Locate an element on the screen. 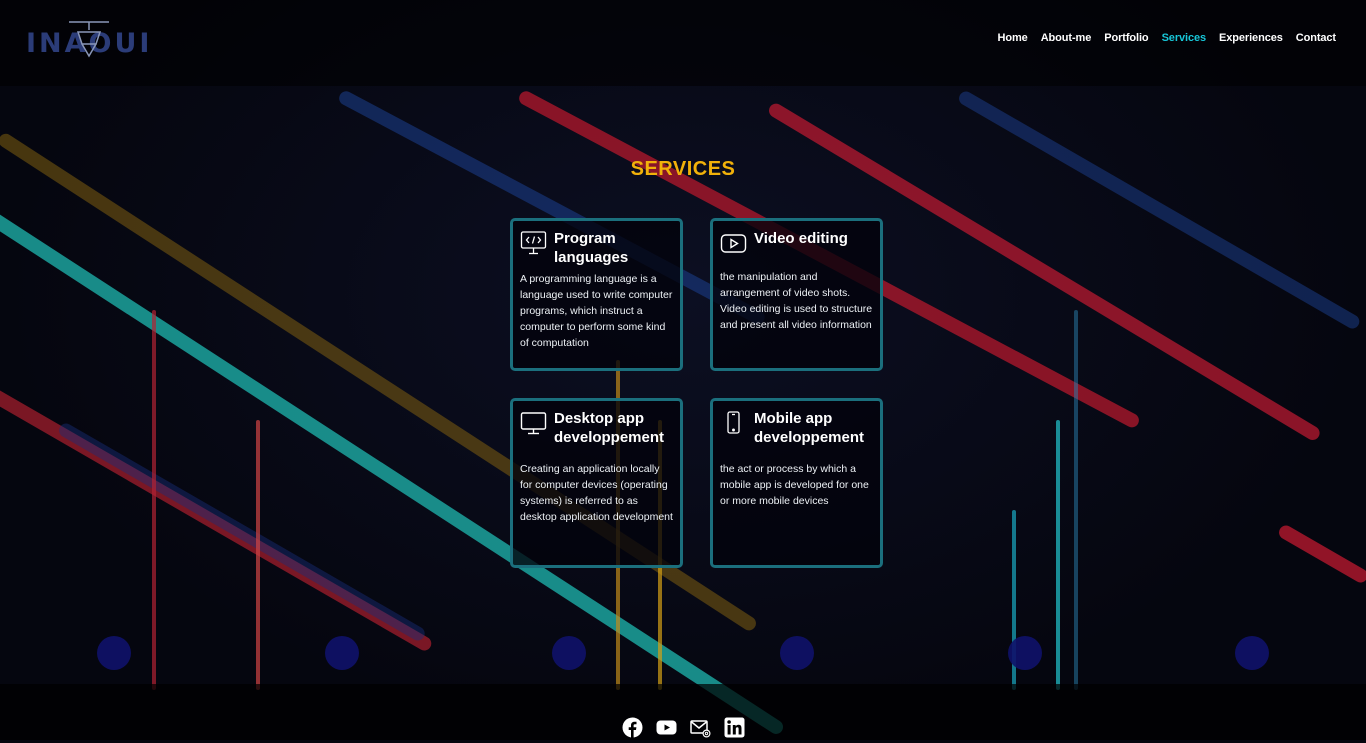 Image resolution: width=1366 pixels, height=743 pixels. site-footer is located at coordinates (683, 712).